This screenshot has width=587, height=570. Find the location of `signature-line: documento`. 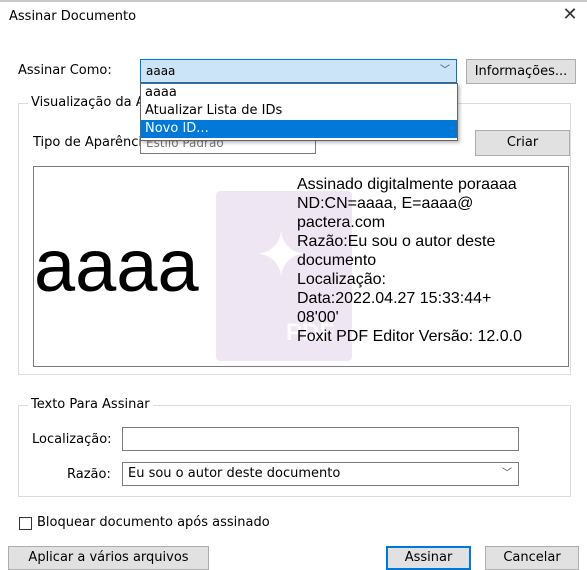

signature-line: documento is located at coordinates (337, 260).